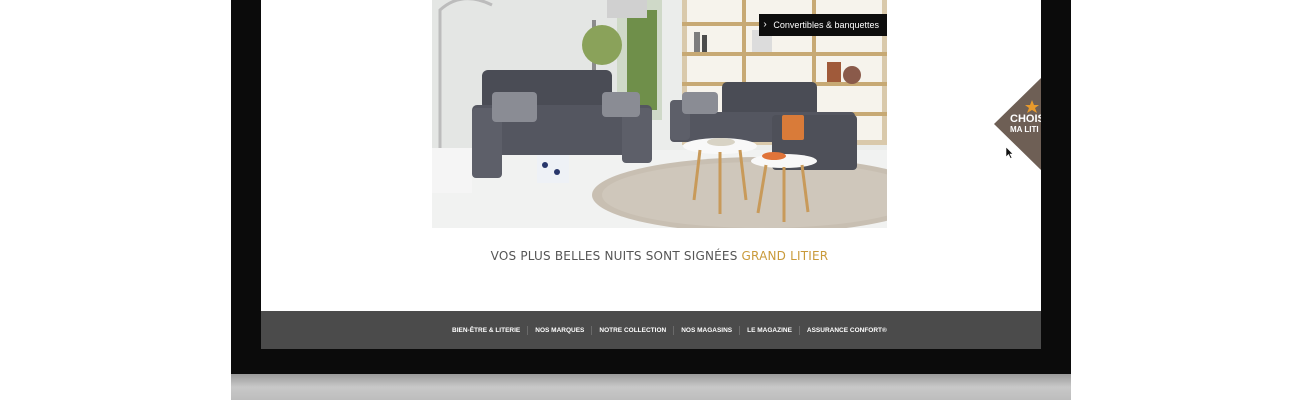  I want to click on footer-nav-notre-collection: NOTRE COLLECTION, so click(632, 330).